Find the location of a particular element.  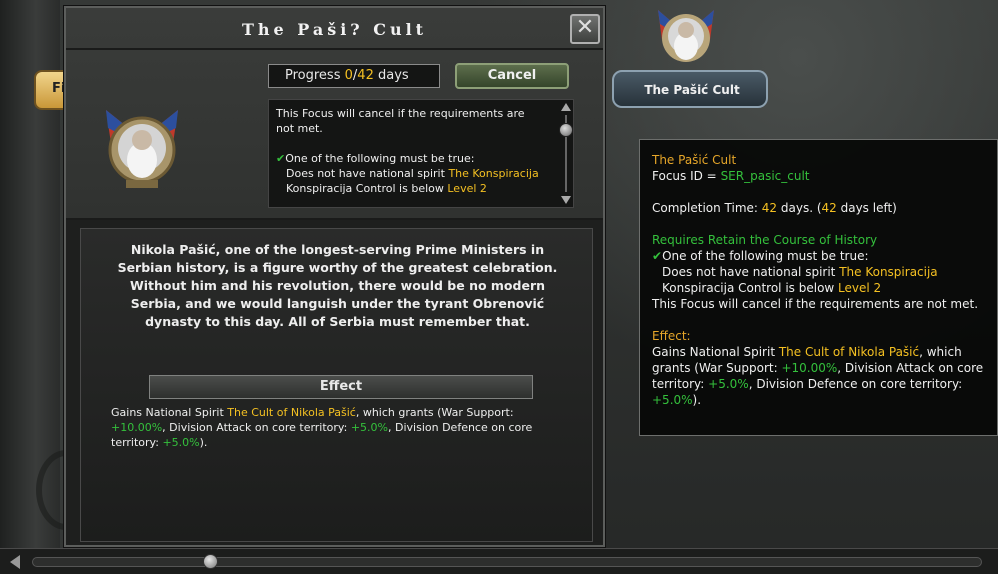

title-divider is located at coordinates (334, 49).